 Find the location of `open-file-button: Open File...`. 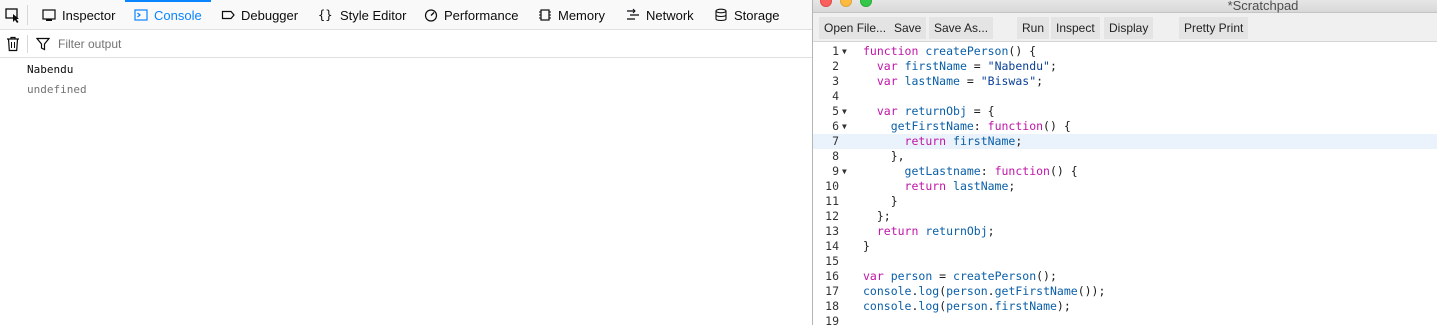

open-file-button: Open File... is located at coordinates (855, 28).